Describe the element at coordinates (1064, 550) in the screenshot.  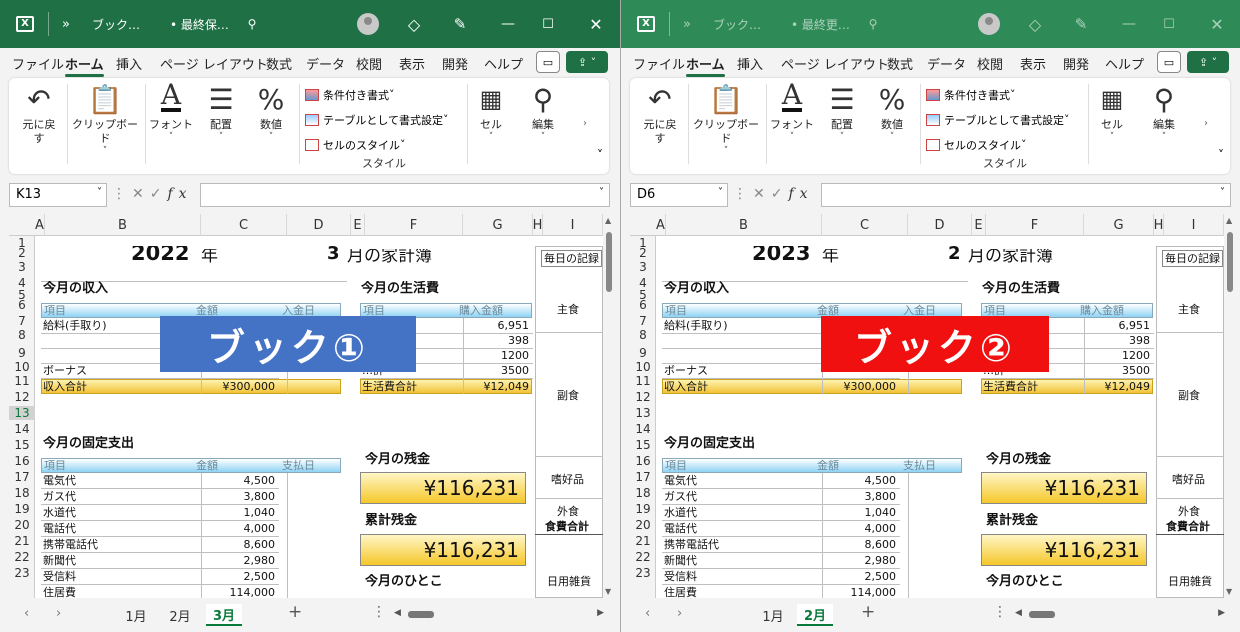
I see `cum-value: ¥116,231` at that location.